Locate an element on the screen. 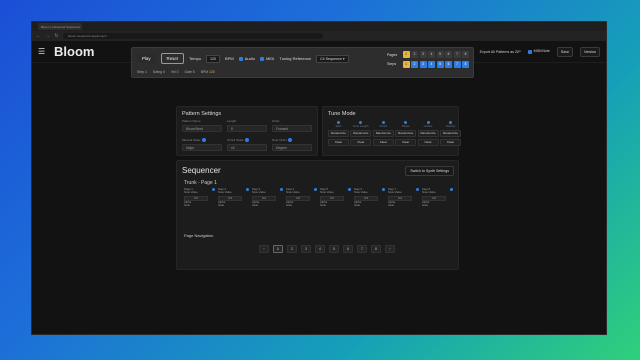  field-label: Note Order is located at coordinates (279, 140).